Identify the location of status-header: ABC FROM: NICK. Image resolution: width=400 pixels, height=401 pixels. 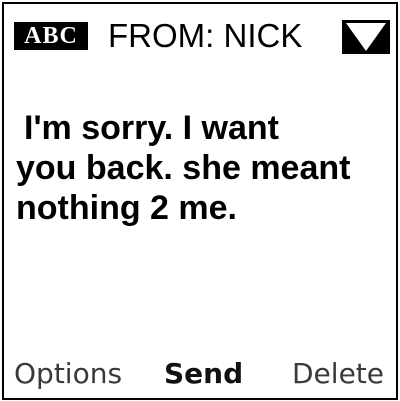
(200, 32).